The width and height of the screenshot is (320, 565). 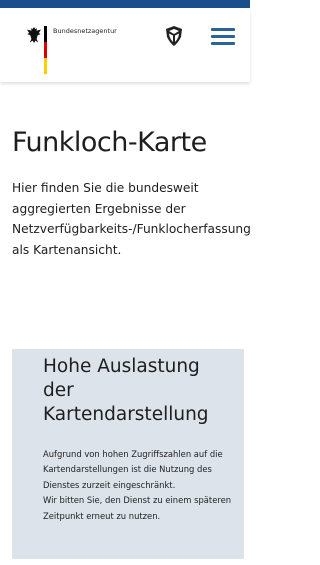 I want to click on org-name: Bundesnetzagentur, so click(x=85, y=31).